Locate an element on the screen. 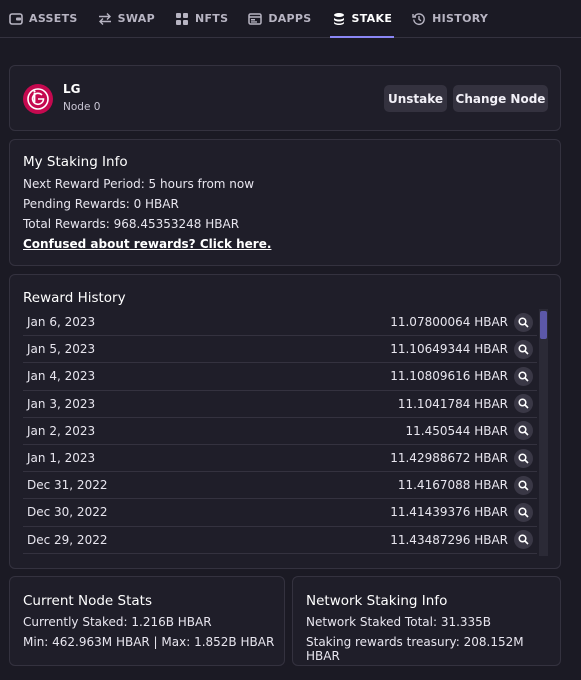 The height and width of the screenshot is (680, 581). card-title: Current Node Stats is located at coordinates (87, 601).